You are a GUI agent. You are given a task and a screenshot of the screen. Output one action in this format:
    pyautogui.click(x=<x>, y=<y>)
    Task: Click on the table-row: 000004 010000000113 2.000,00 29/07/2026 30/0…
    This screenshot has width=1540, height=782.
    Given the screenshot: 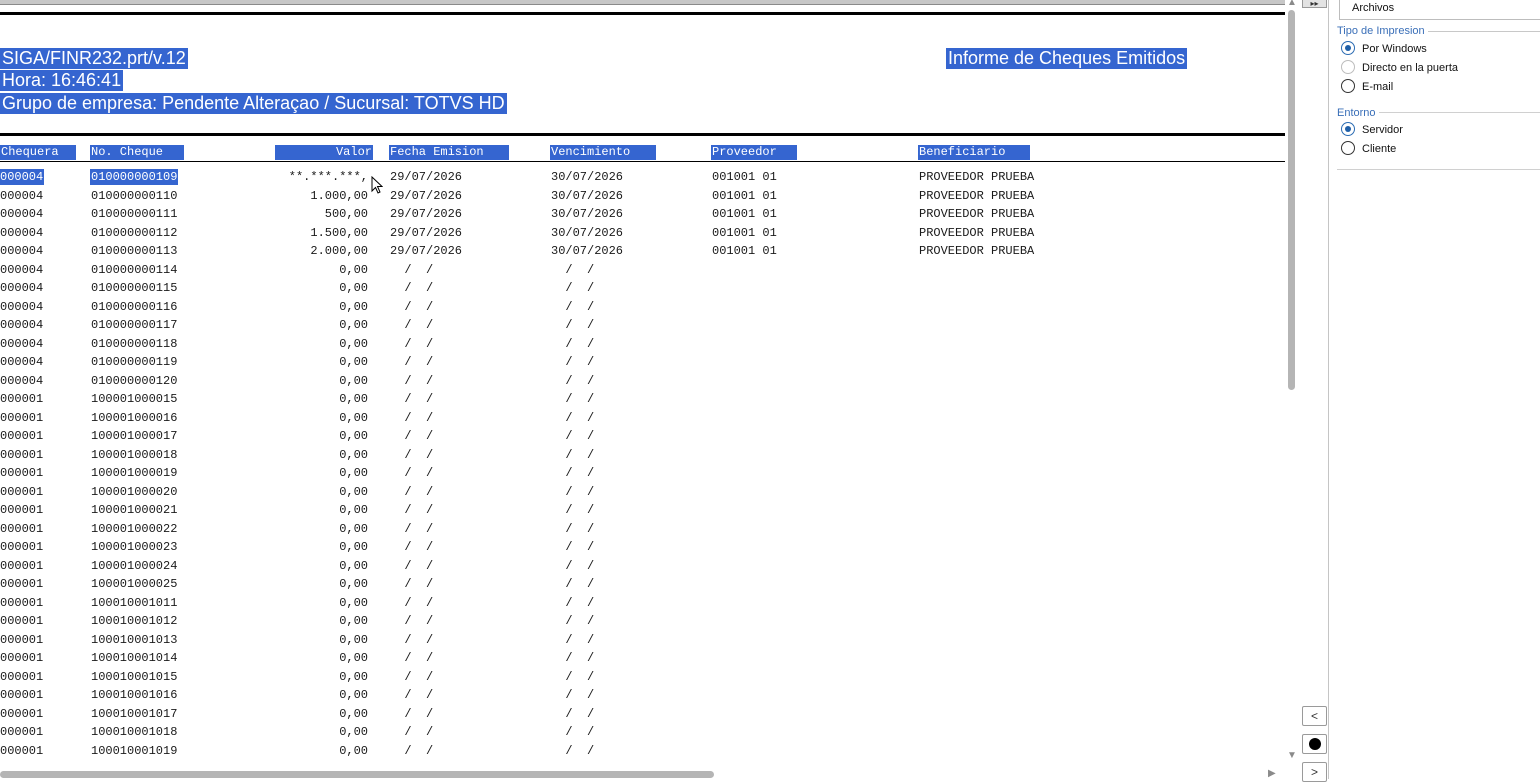 What is the action you would take?
    pyautogui.click(x=642, y=251)
    